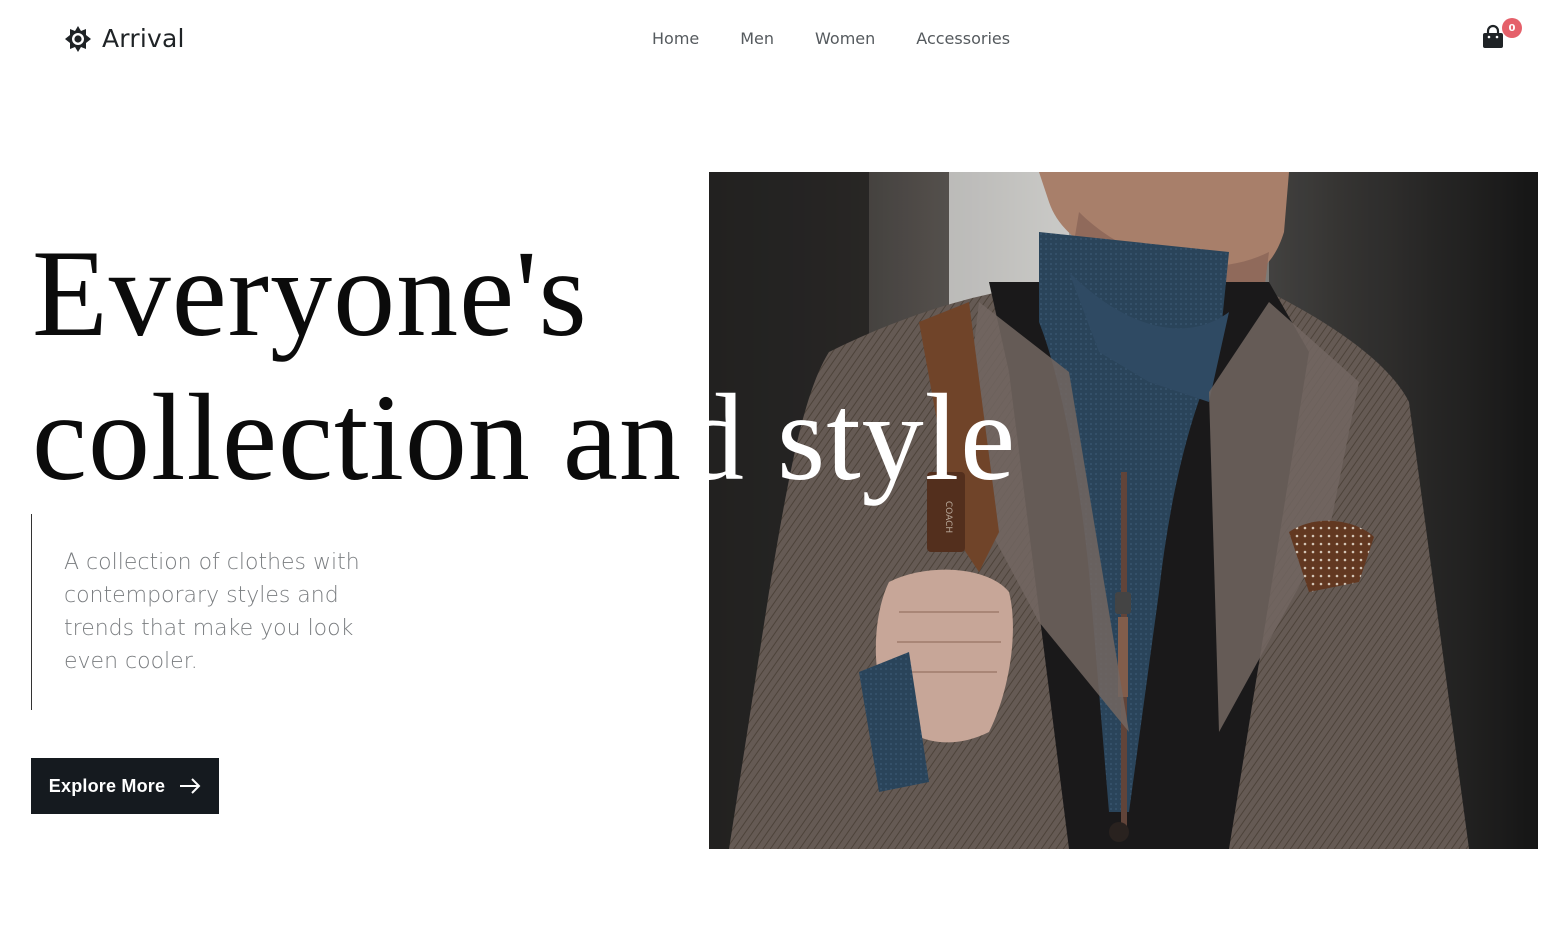 The image size is (1568, 940). What do you see at coordinates (357, 437) in the screenshot?
I see `headline-line-2-dark: collection an` at bounding box center [357, 437].